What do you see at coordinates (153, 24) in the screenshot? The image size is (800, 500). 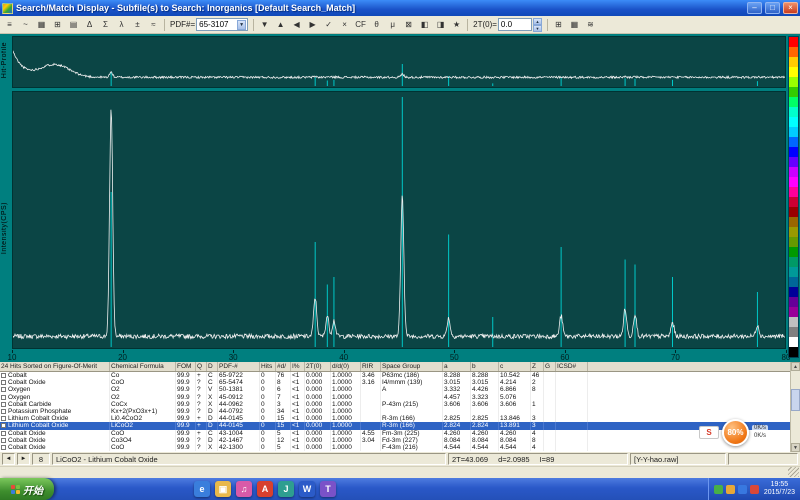 I see `toolbar-smooth-button: ≈` at bounding box center [153, 24].